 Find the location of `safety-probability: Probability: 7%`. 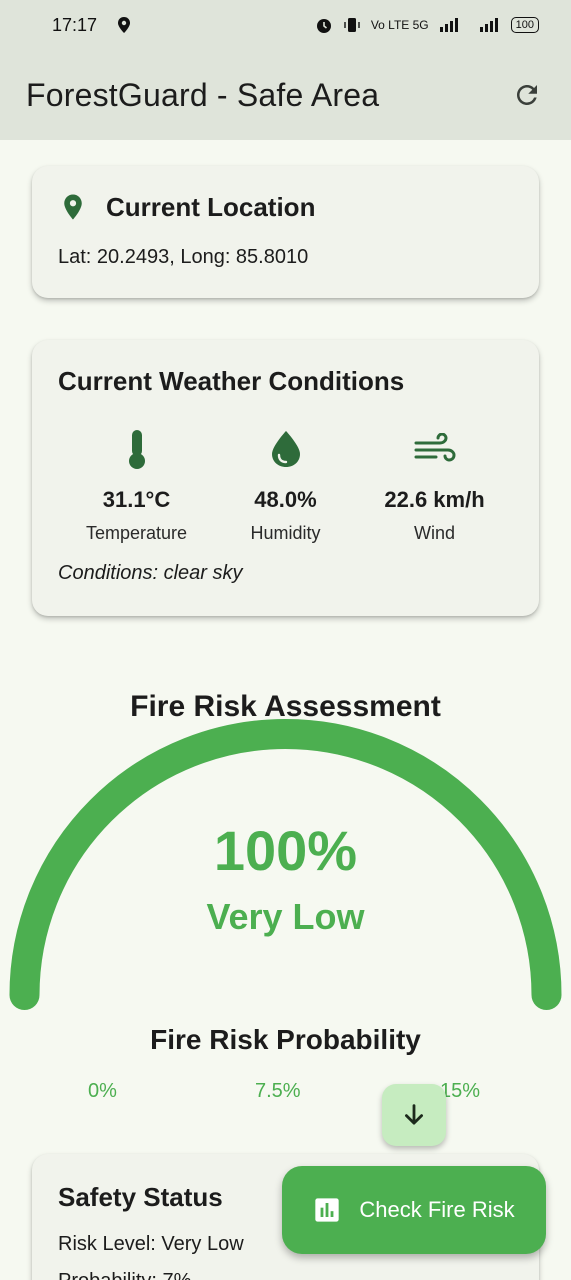

safety-probability: Probability: 7% is located at coordinates (285, 1275).